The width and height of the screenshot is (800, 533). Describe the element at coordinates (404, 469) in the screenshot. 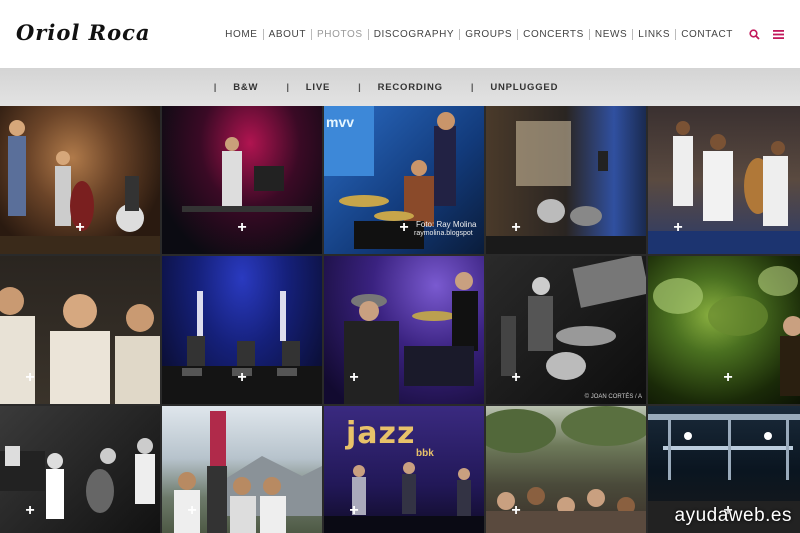

I see `photo-tile: jazz bbk +` at that location.